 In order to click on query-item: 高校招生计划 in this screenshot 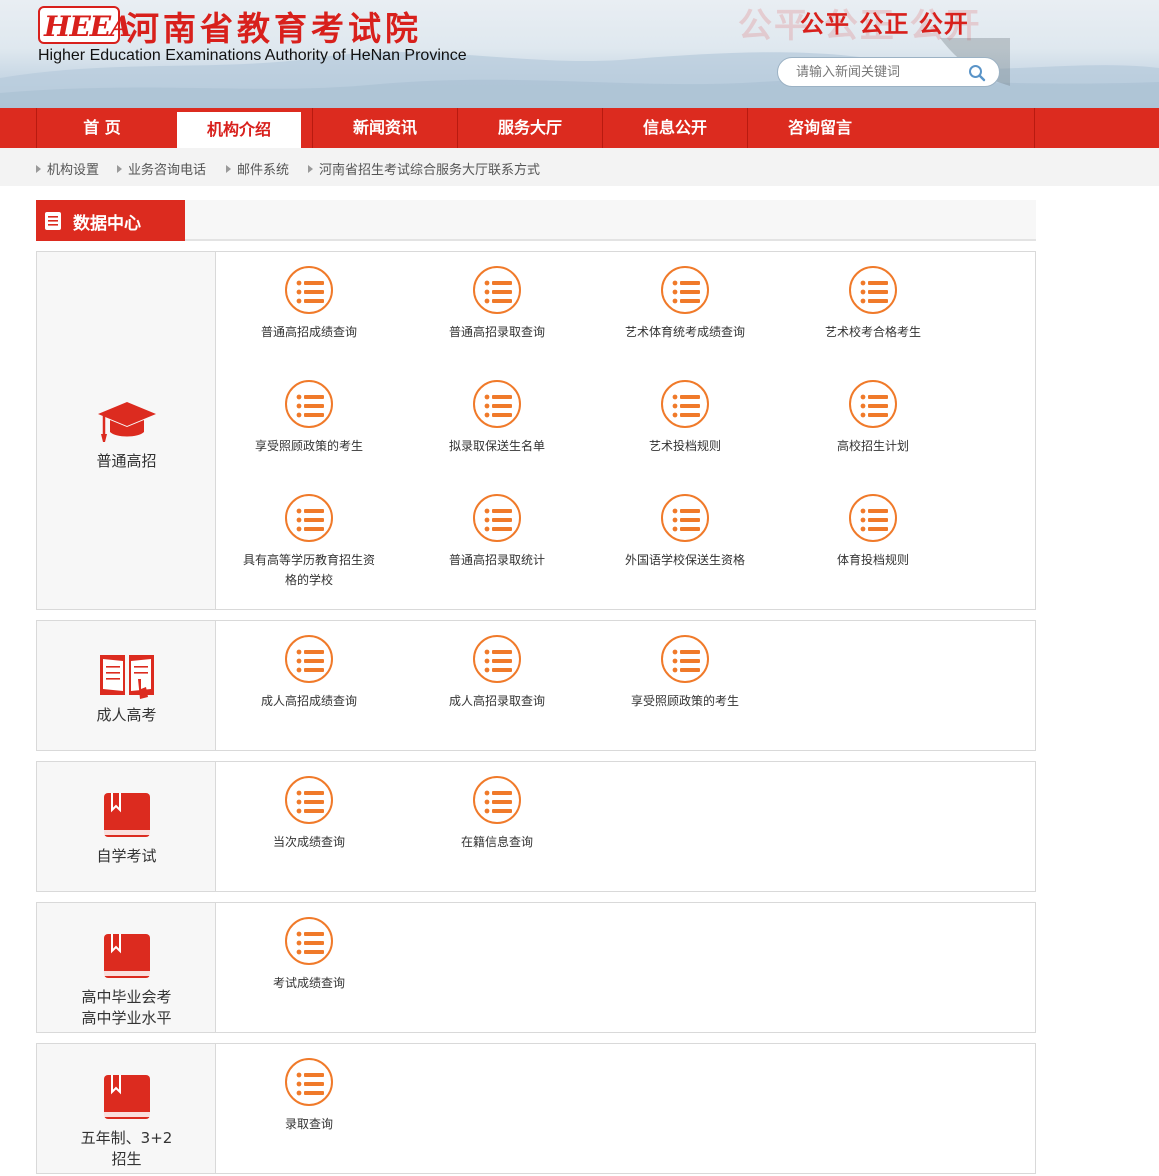, I will do `click(873, 420)`.